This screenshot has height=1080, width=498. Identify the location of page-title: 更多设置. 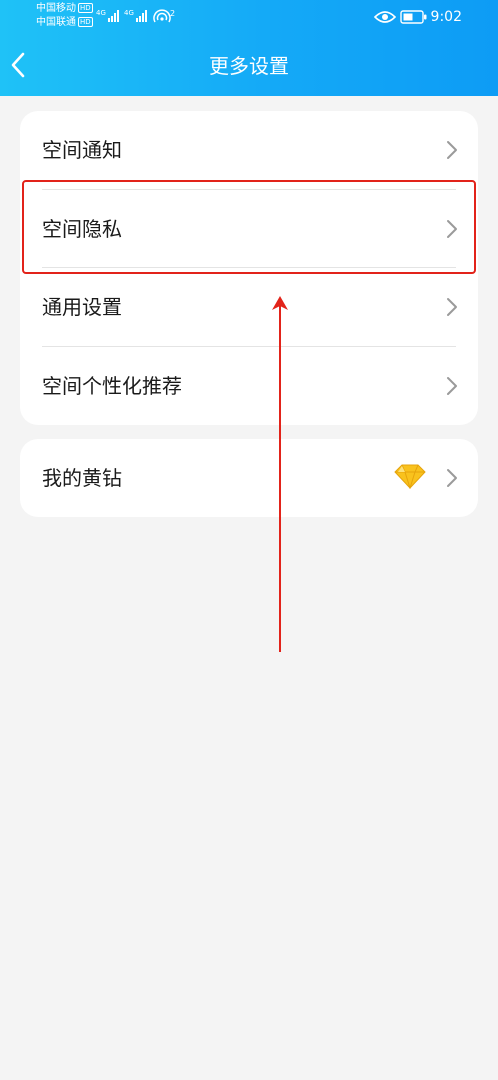
(249, 66).